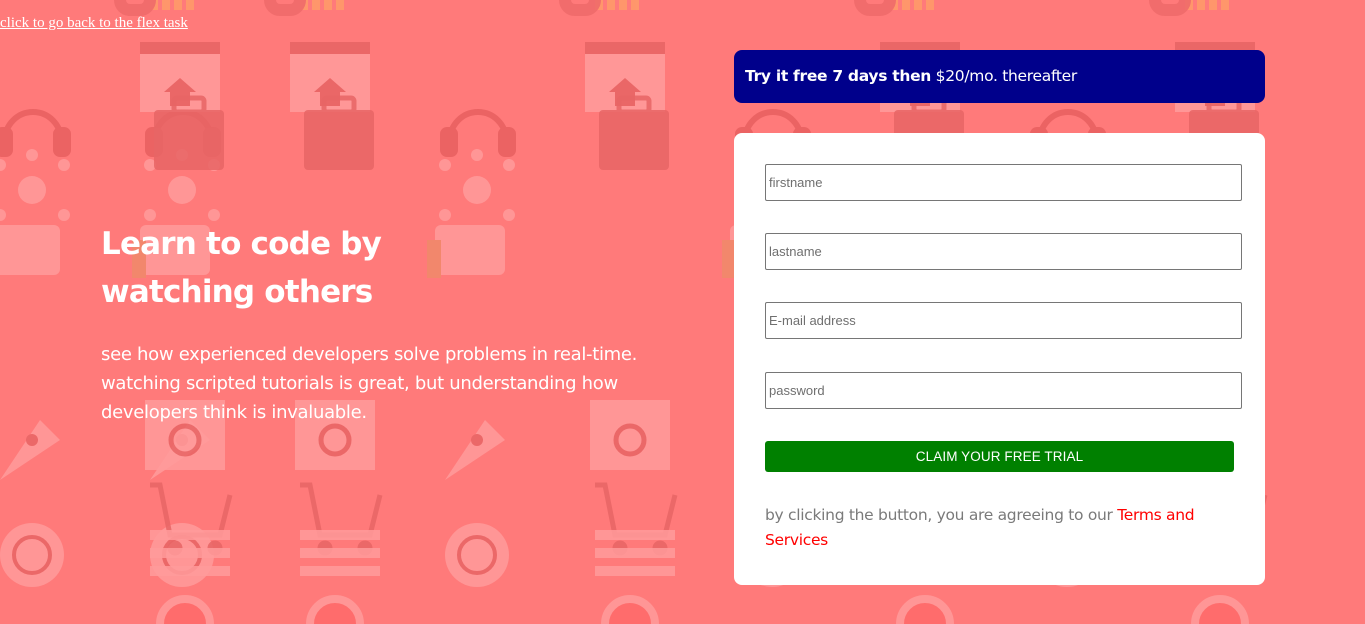 The width and height of the screenshot is (1365, 624). I want to click on password-input, so click(1003, 390).